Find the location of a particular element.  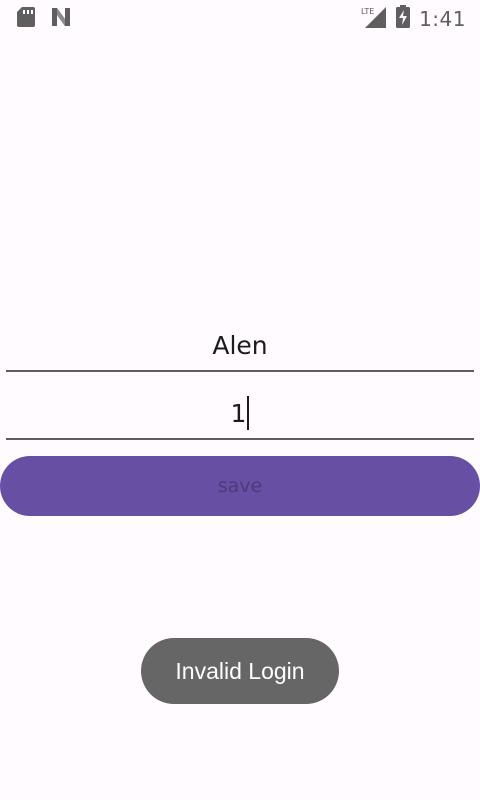

username-value: Alen is located at coordinates (240, 345).